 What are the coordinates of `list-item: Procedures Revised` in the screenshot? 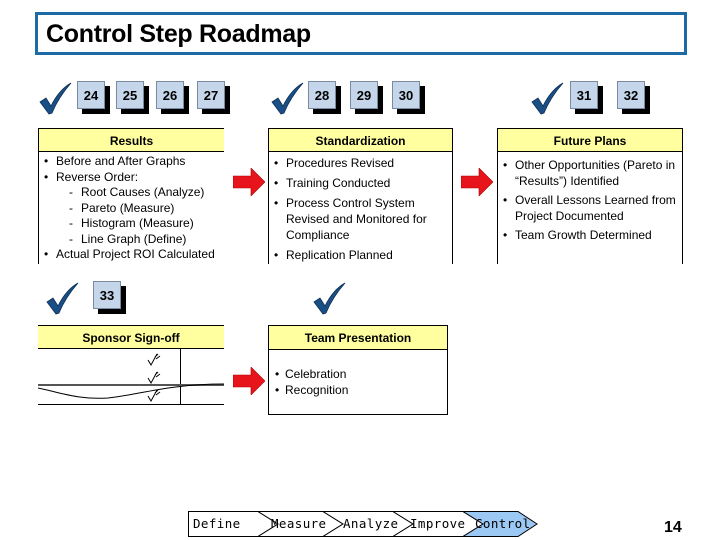 It's located at (362, 163).